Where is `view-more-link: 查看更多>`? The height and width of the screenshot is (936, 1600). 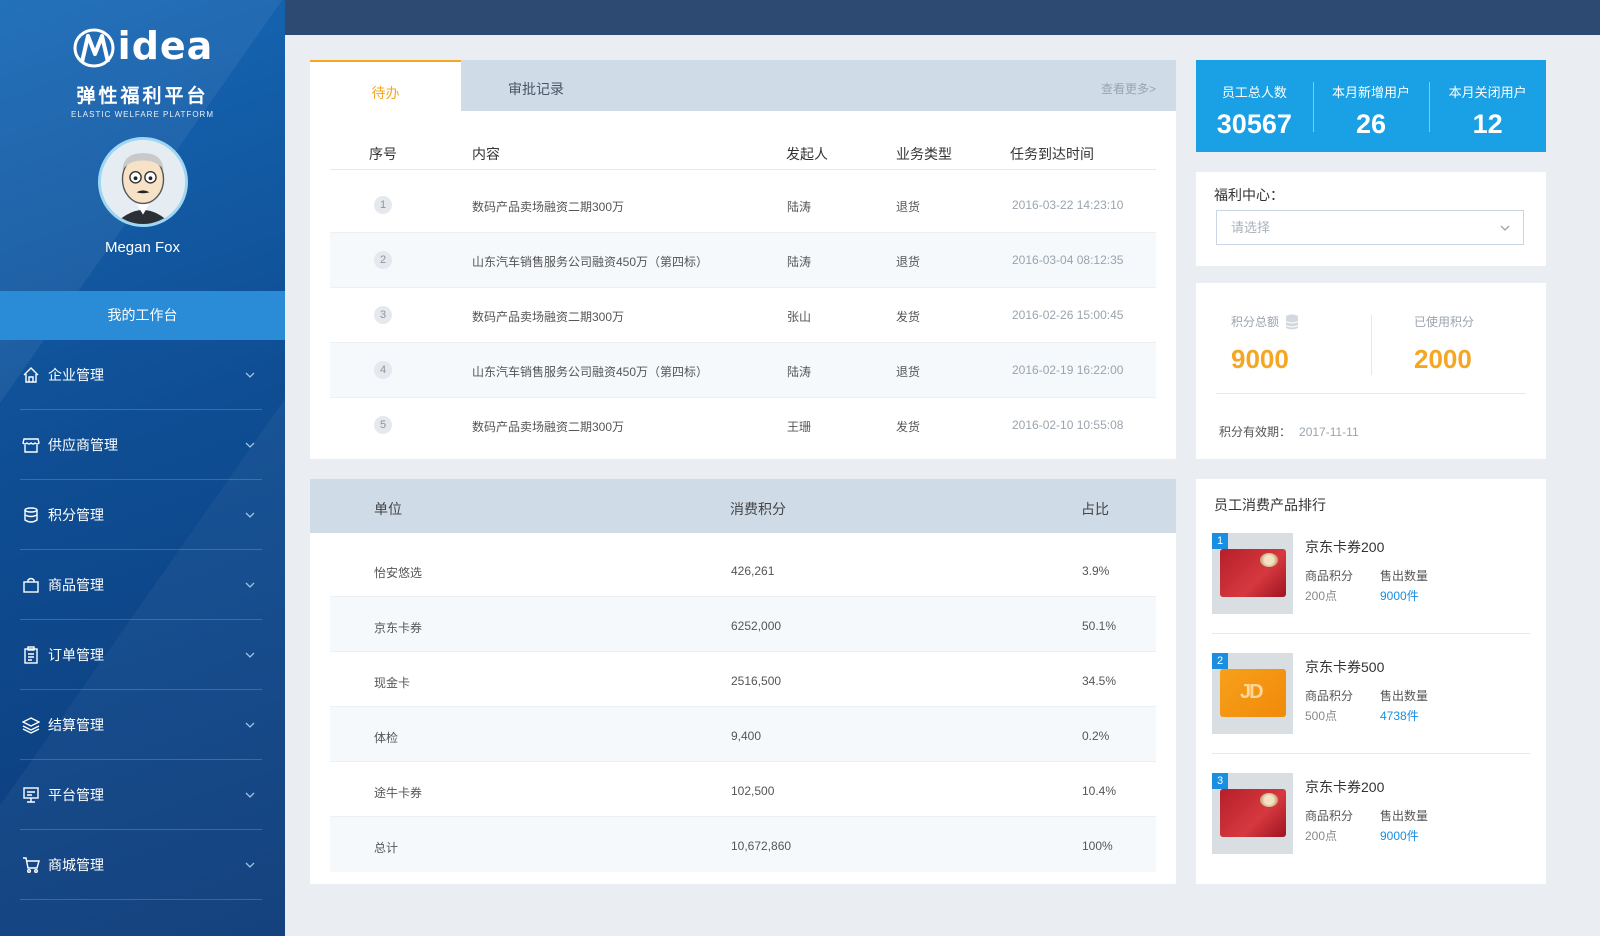
view-more-link: 查看更多> is located at coordinates (1128, 88).